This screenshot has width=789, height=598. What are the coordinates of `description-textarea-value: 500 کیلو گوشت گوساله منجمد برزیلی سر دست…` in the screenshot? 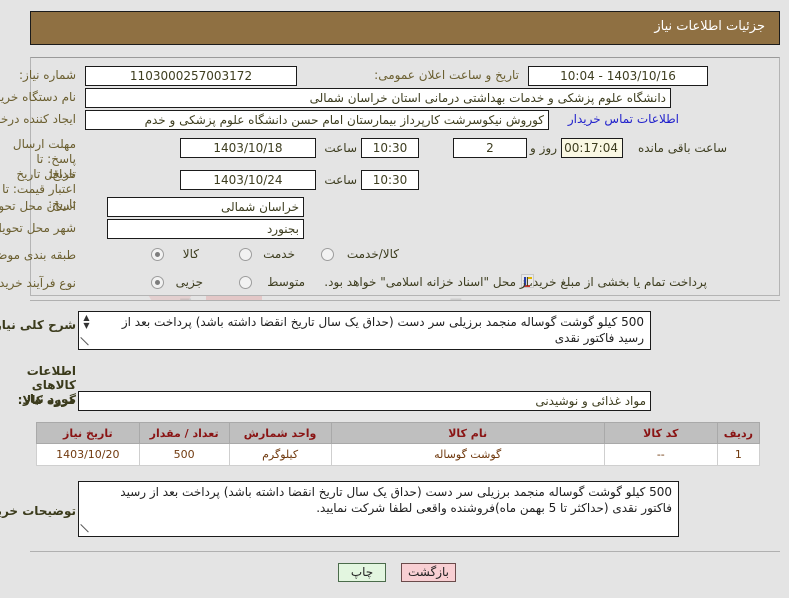 It's located at (382, 330).